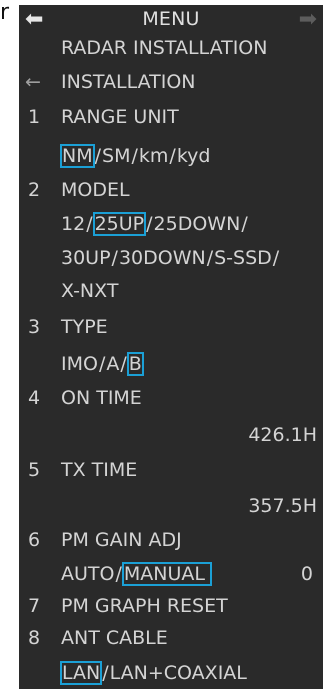  What do you see at coordinates (282, 435) in the screenshot?
I see `on-time-value: 426.1H` at bounding box center [282, 435].